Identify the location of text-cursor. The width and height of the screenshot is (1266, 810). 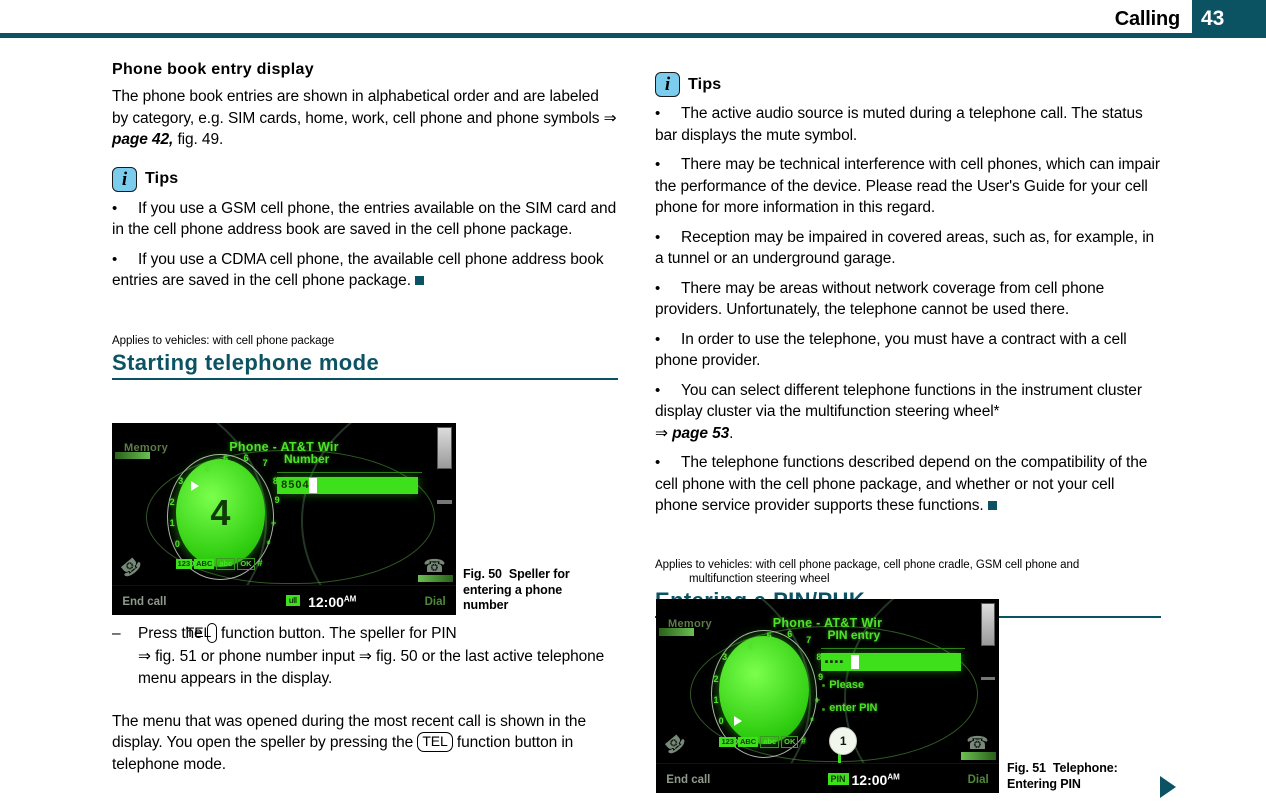
(854, 662).